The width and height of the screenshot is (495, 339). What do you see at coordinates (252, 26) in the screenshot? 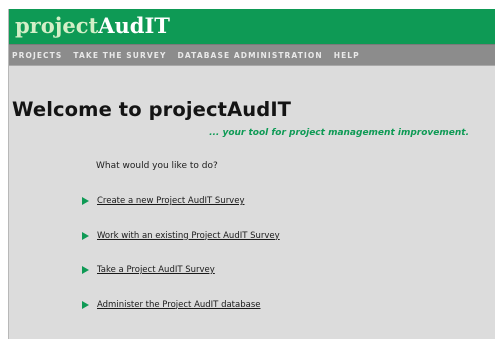
I see `header-banner: projectAudIT` at bounding box center [252, 26].